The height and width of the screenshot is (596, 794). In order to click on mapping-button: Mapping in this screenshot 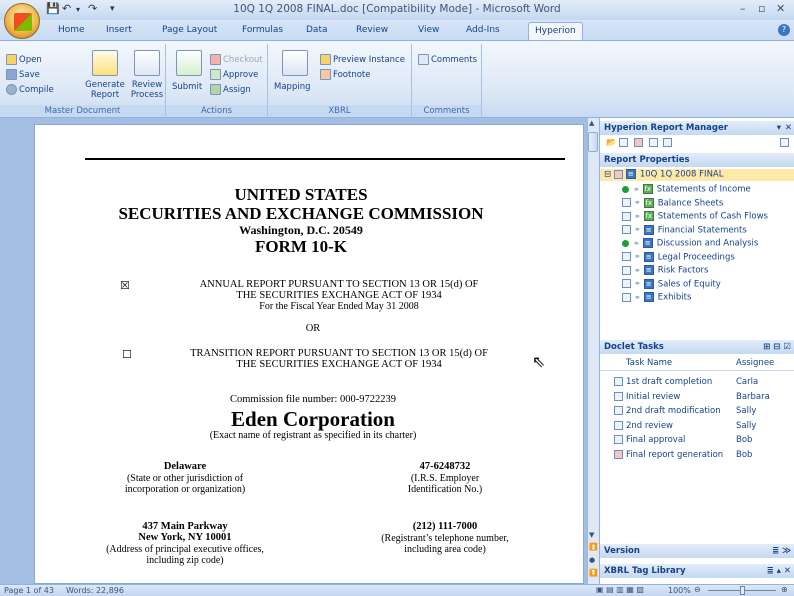, I will do `click(292, 87)`.